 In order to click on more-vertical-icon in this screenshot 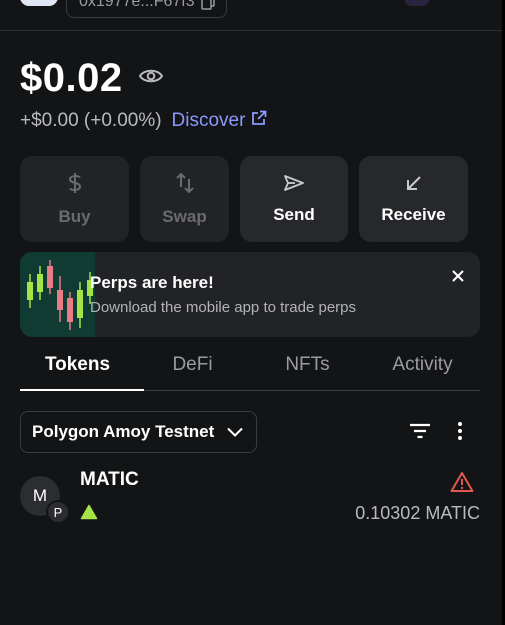, I will do `click(460, 431)`.